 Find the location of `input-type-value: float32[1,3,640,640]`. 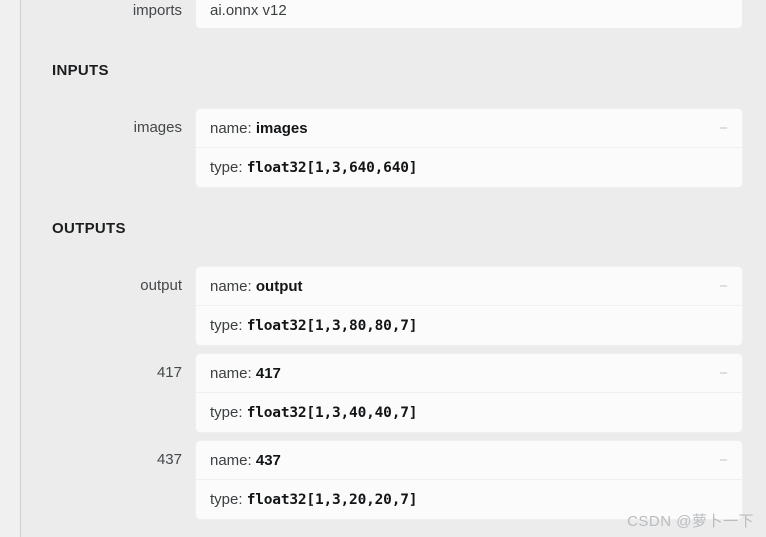

input-type-value: float32[1,3,640,640] is located at coordinates (332, 168).